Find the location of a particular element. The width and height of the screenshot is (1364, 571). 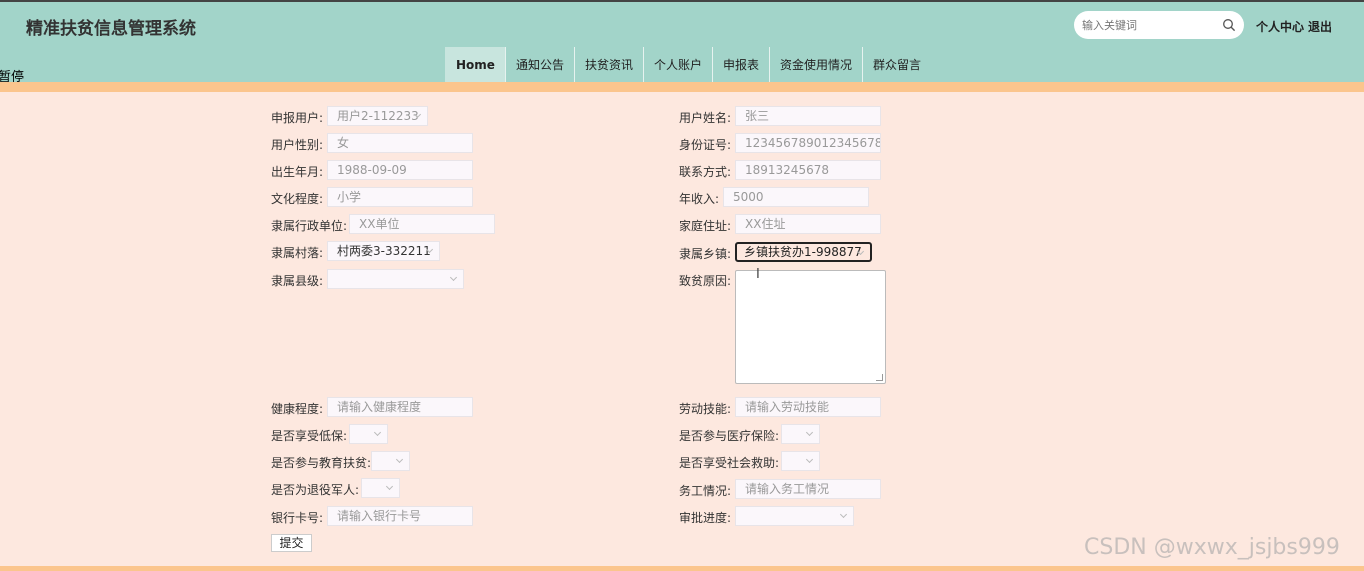

user-name-input: 张三 is located at coordinates (808, 116).